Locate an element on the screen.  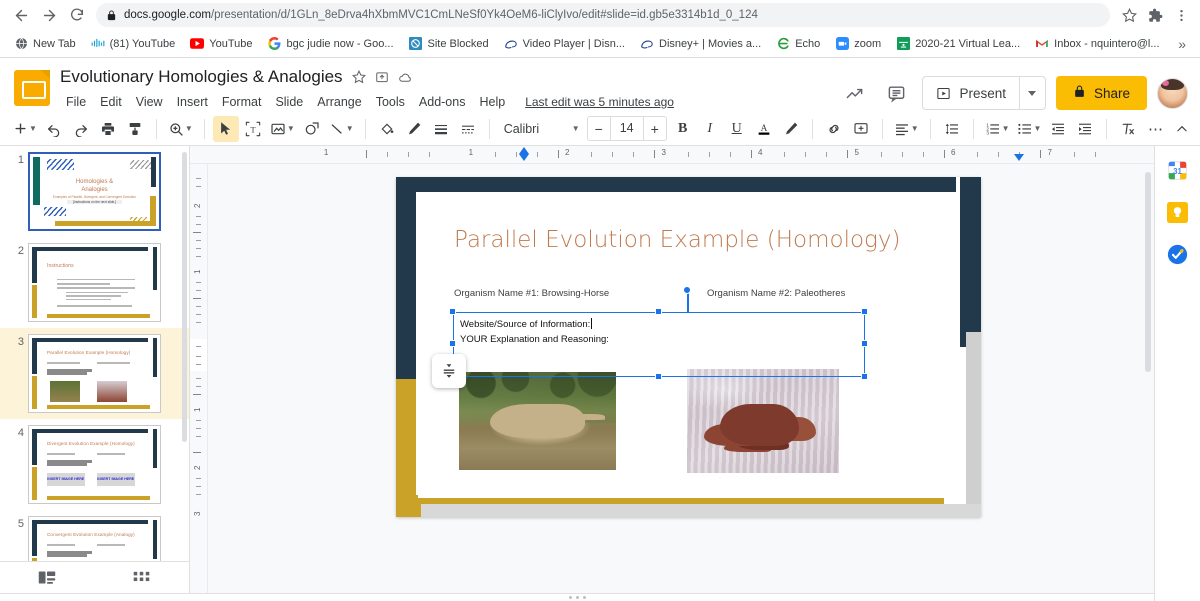
align-icon: ▼ is located at coordinates (906, 129).